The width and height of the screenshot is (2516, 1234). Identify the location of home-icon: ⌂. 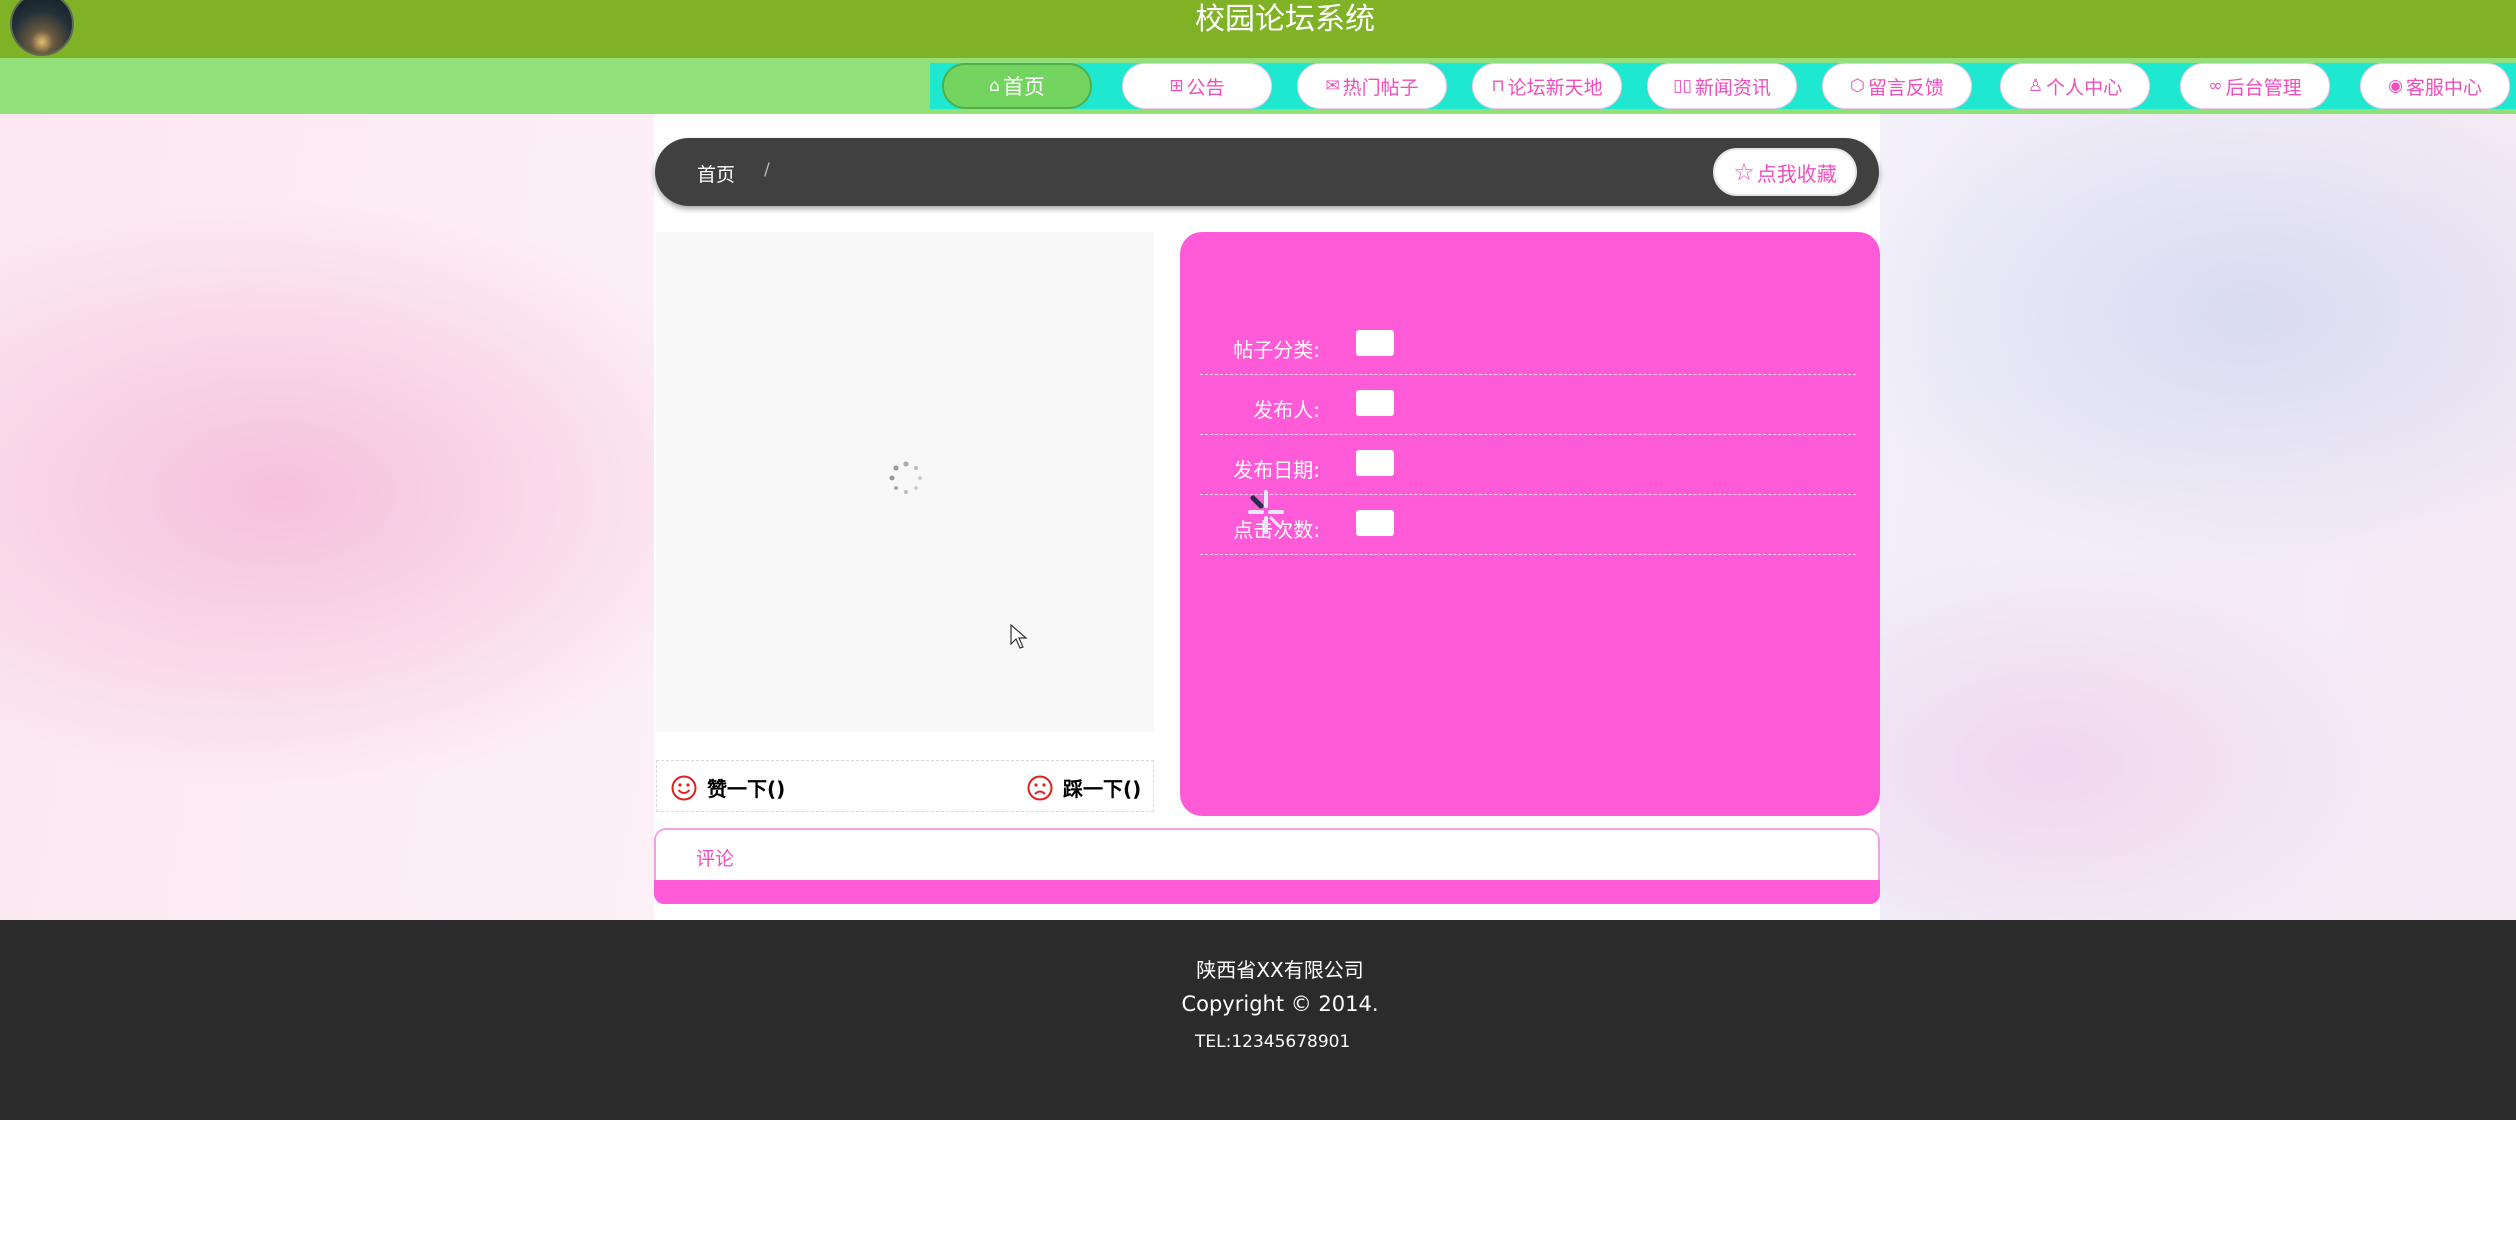
(994, 86).